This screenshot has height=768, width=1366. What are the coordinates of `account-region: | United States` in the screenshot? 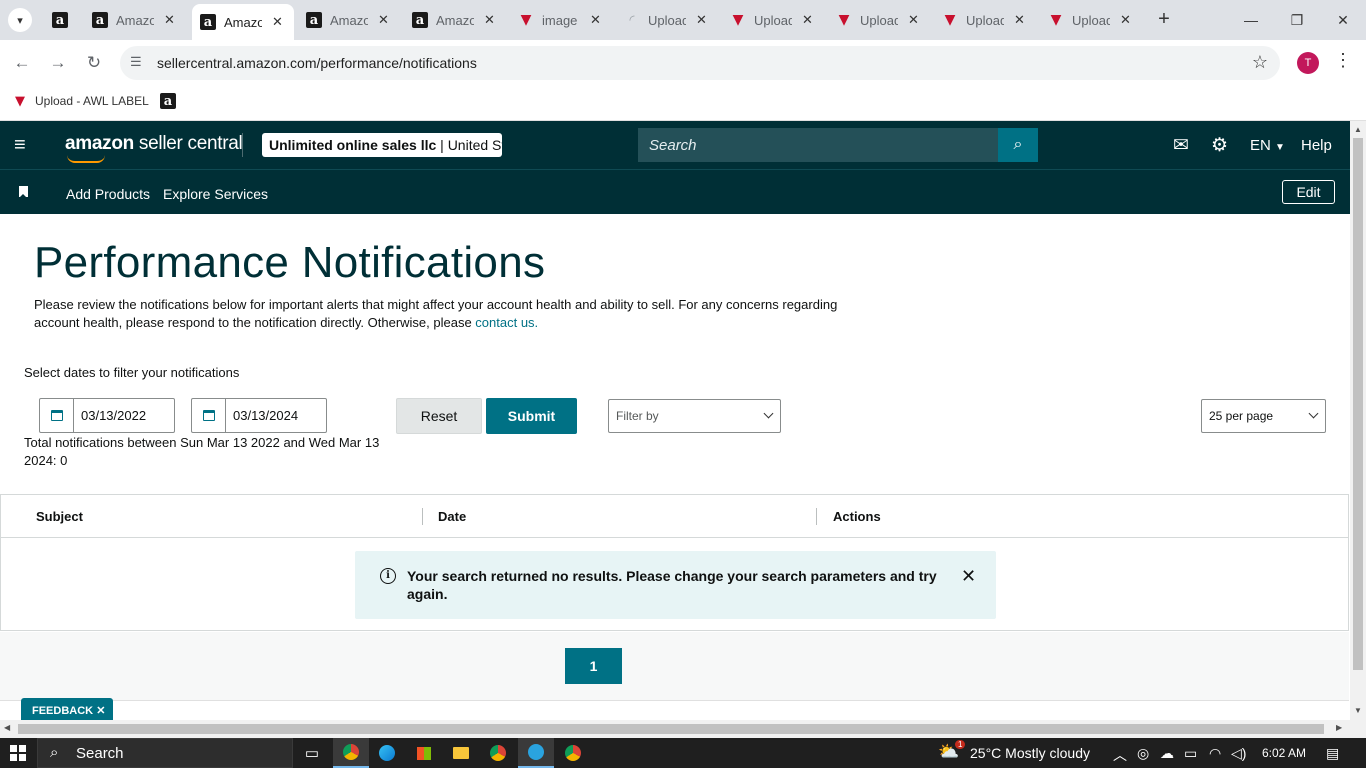 It's located at (471, 145).